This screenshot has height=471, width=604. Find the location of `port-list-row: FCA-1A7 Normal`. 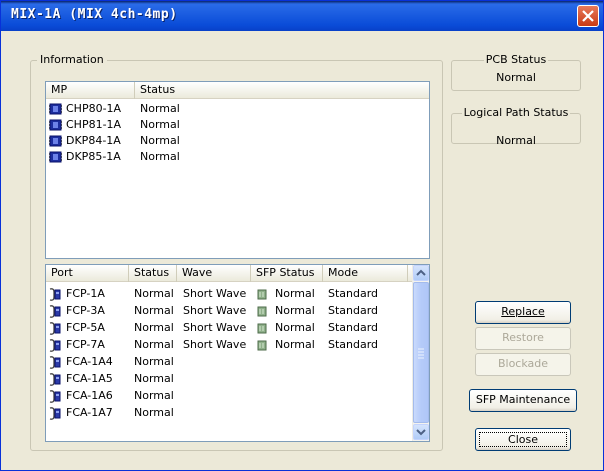

port-list-row: FCA-1A7 Normal is located at coordinates (229, 413).